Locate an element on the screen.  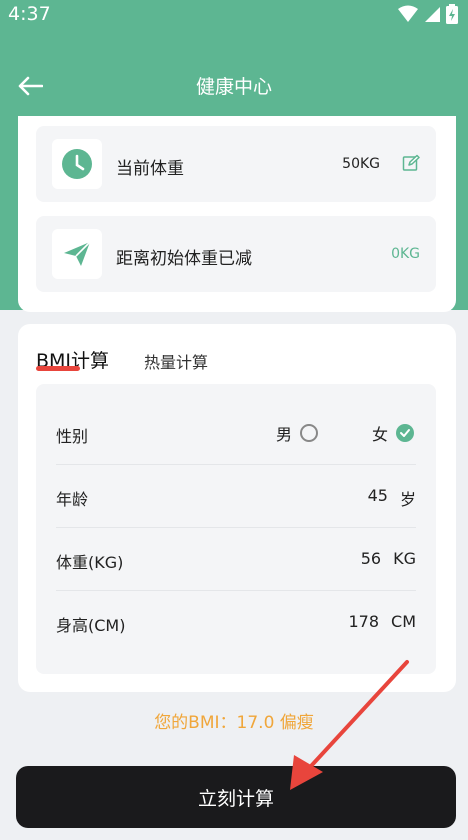
edit-icon is located at coordinates (411, 163).